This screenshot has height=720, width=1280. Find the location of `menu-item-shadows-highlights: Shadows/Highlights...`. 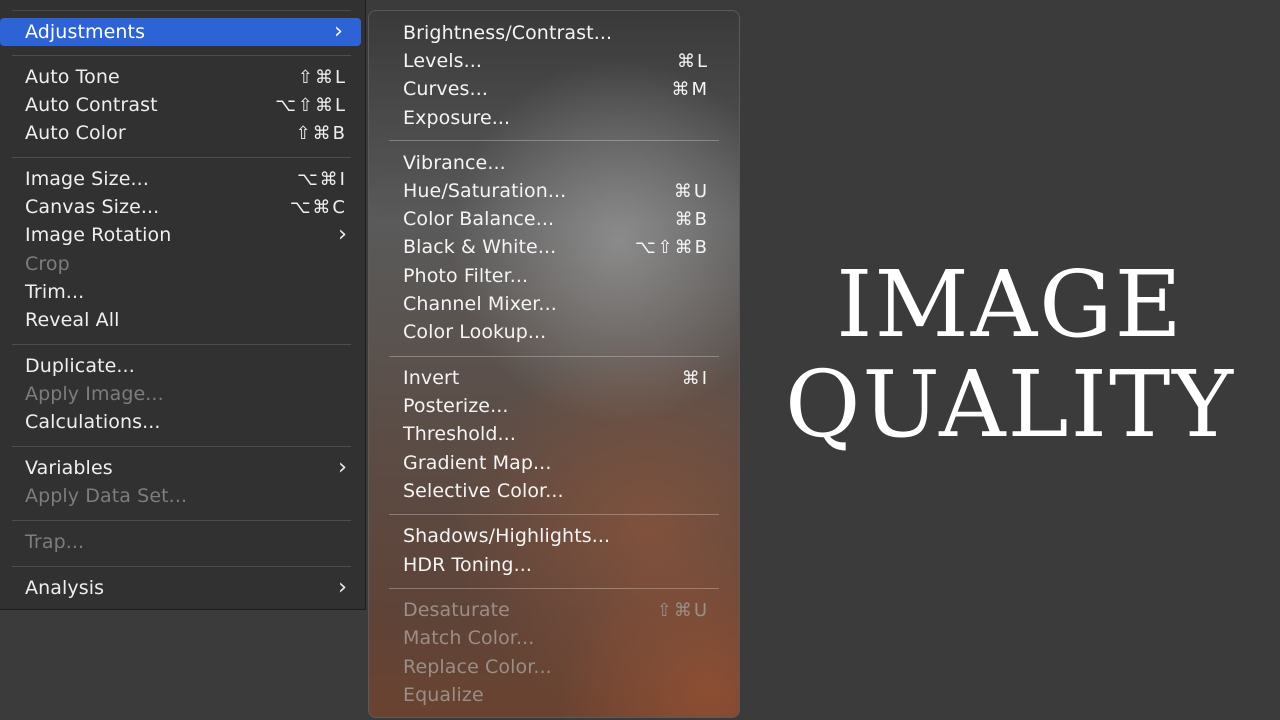

menu-item-shadows-highlights: Shadows/Highlights... is located at coordinates (554, 536).